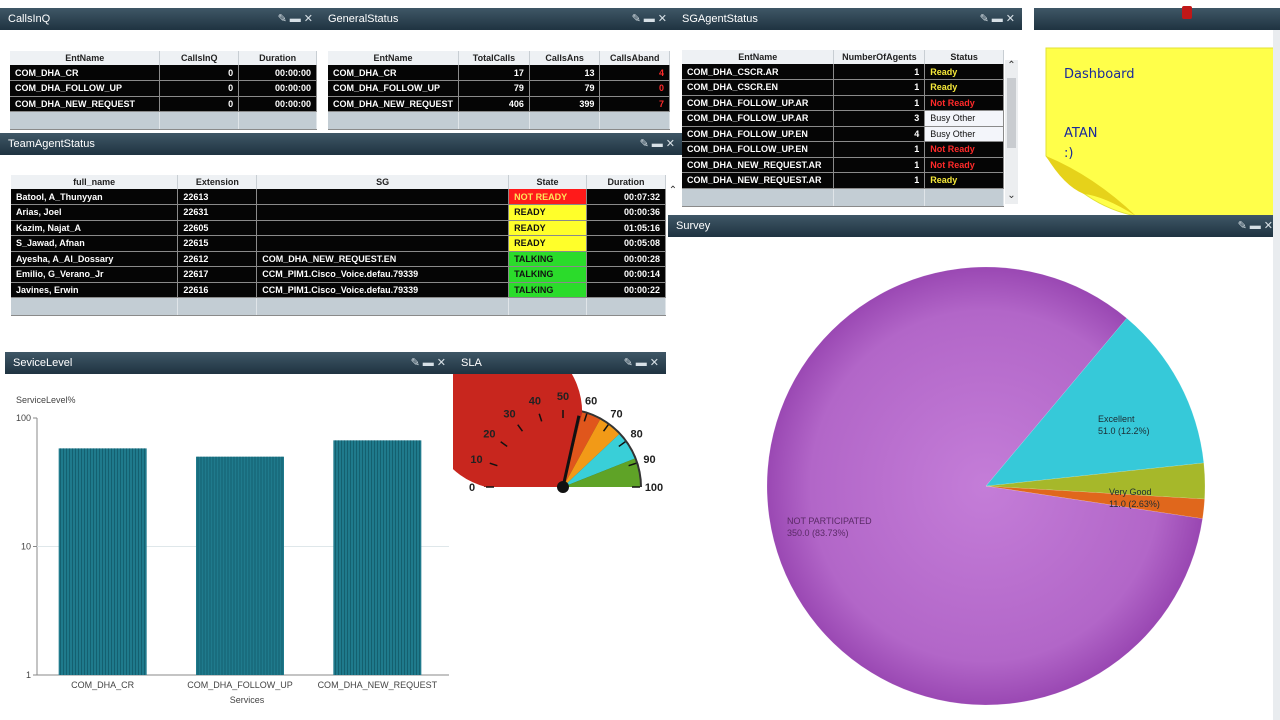 The width and height of the screenshot is (1280, 720). What do you see at coordinates (85, 73) in the screenshot?
I see `ent-name-cell: COM_DHA_CR` at bounding box center [85, 73].